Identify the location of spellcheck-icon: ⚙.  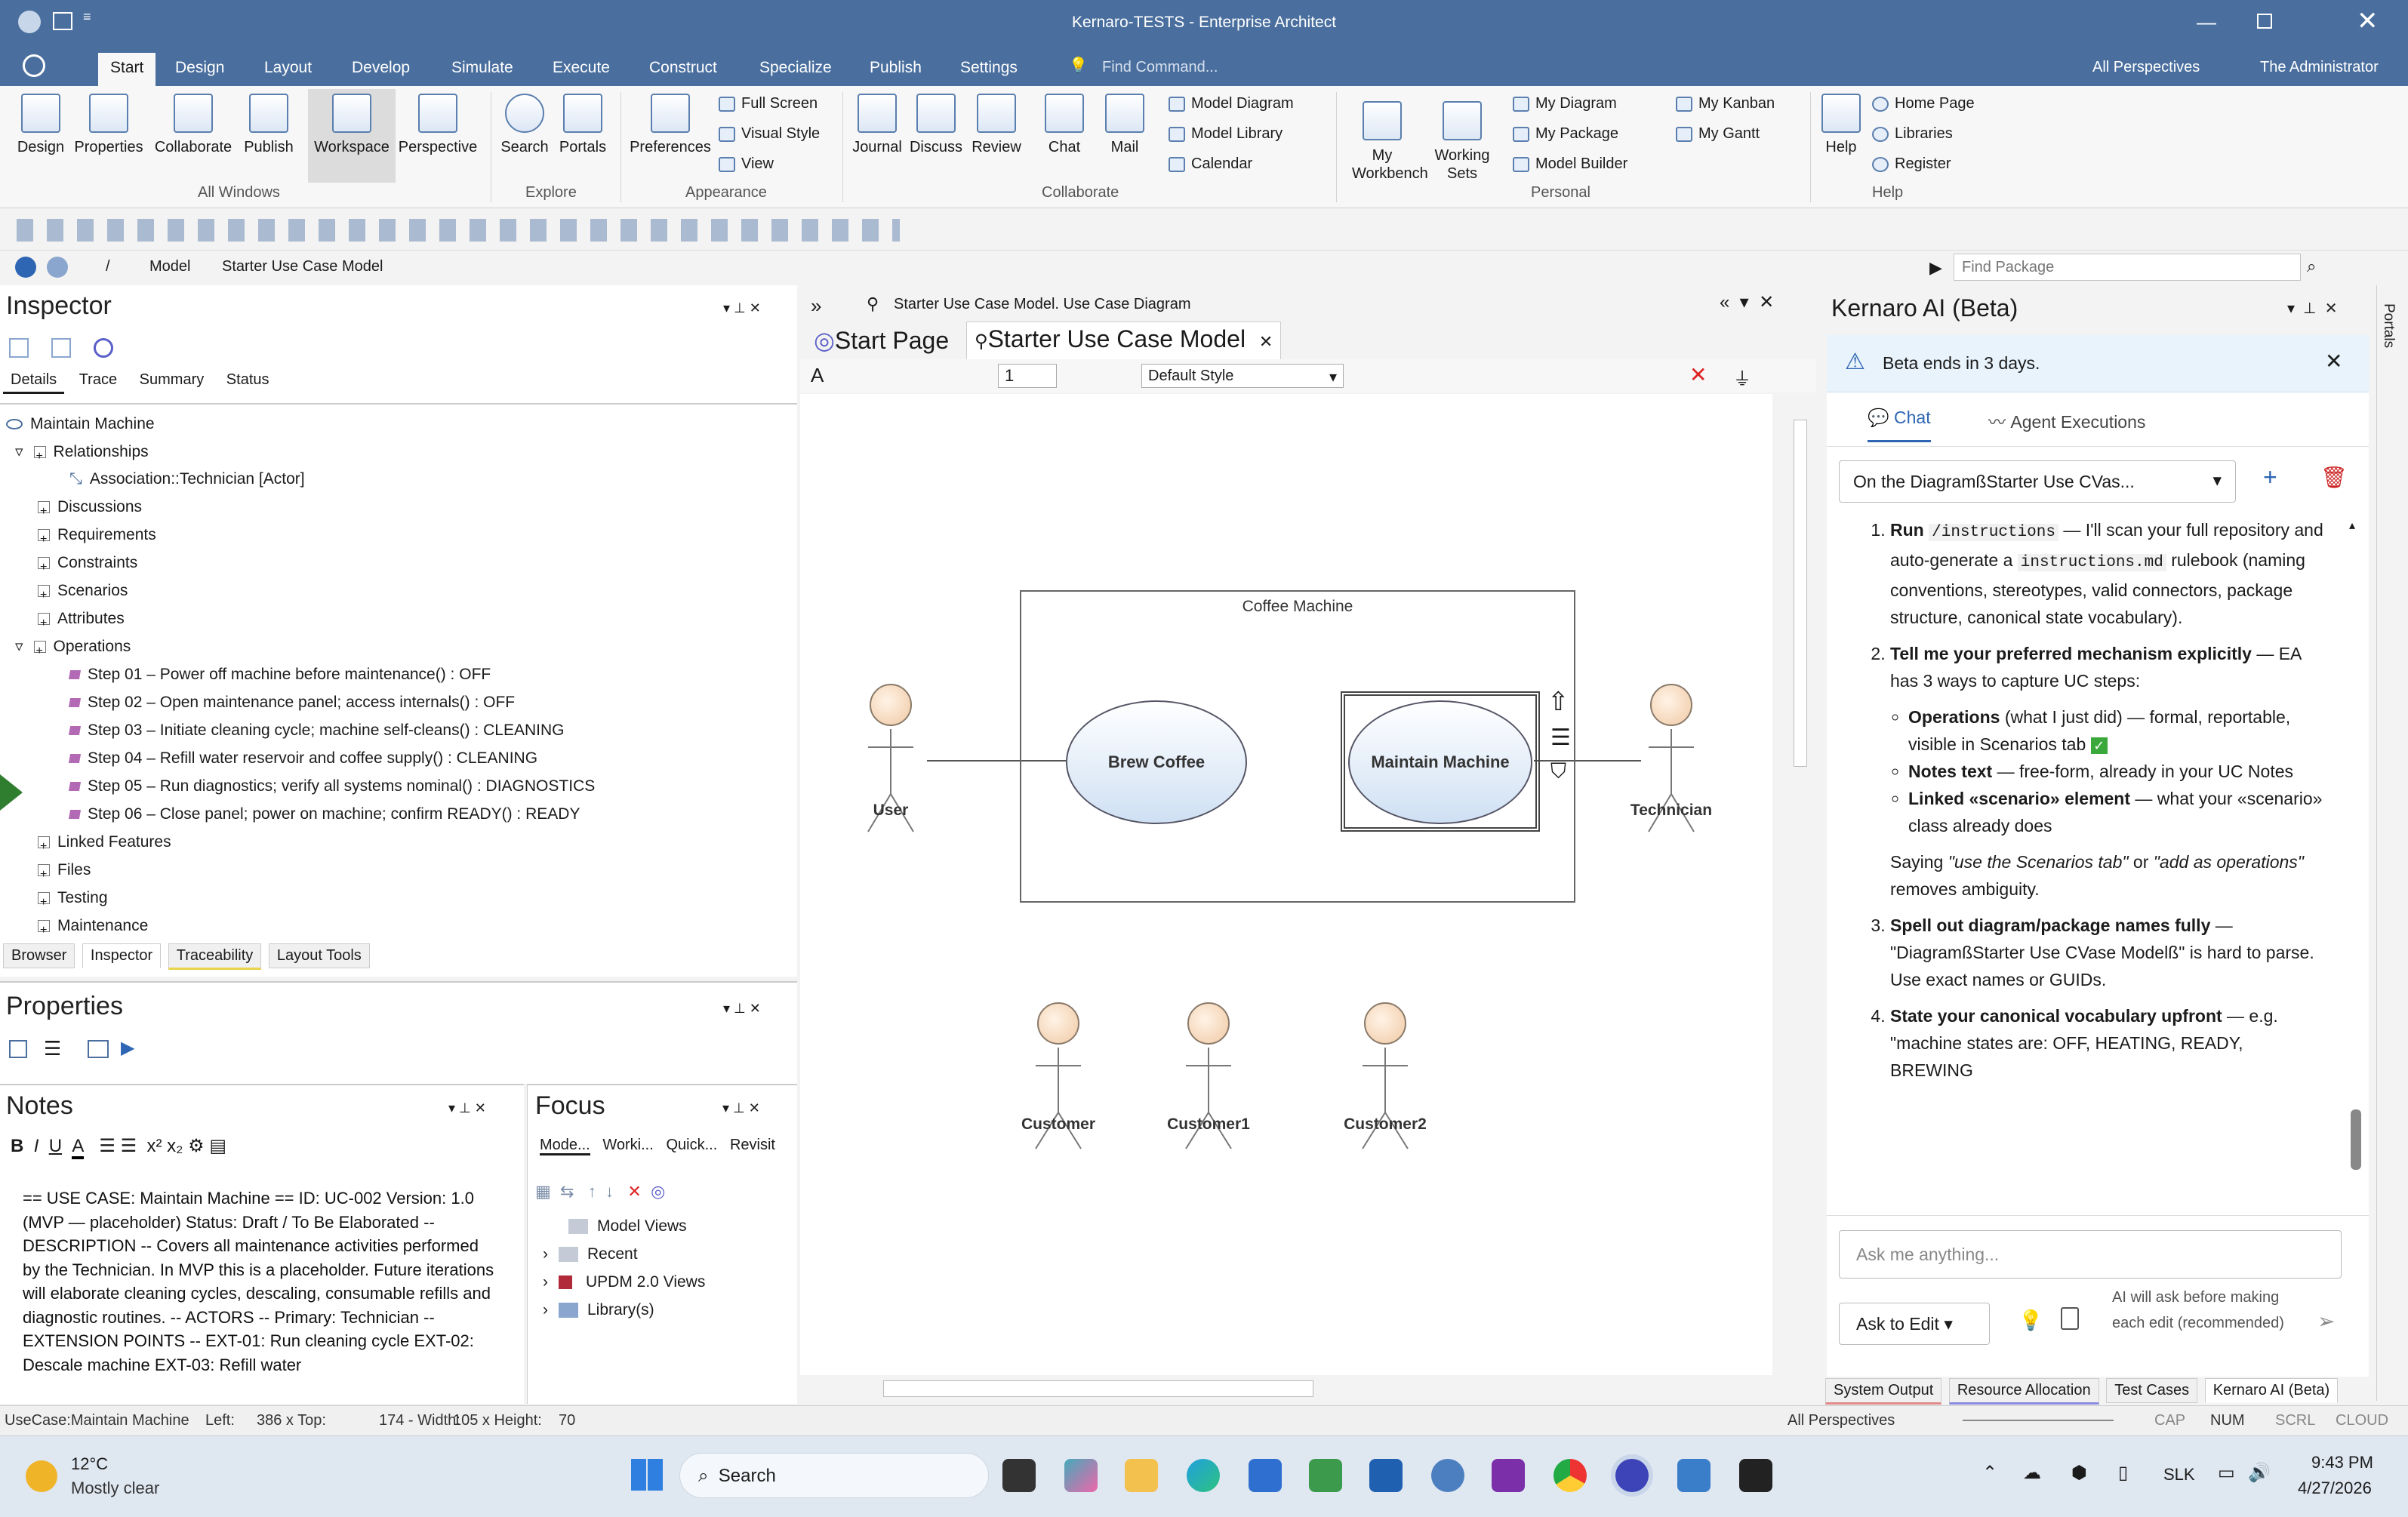
(196, 1146).